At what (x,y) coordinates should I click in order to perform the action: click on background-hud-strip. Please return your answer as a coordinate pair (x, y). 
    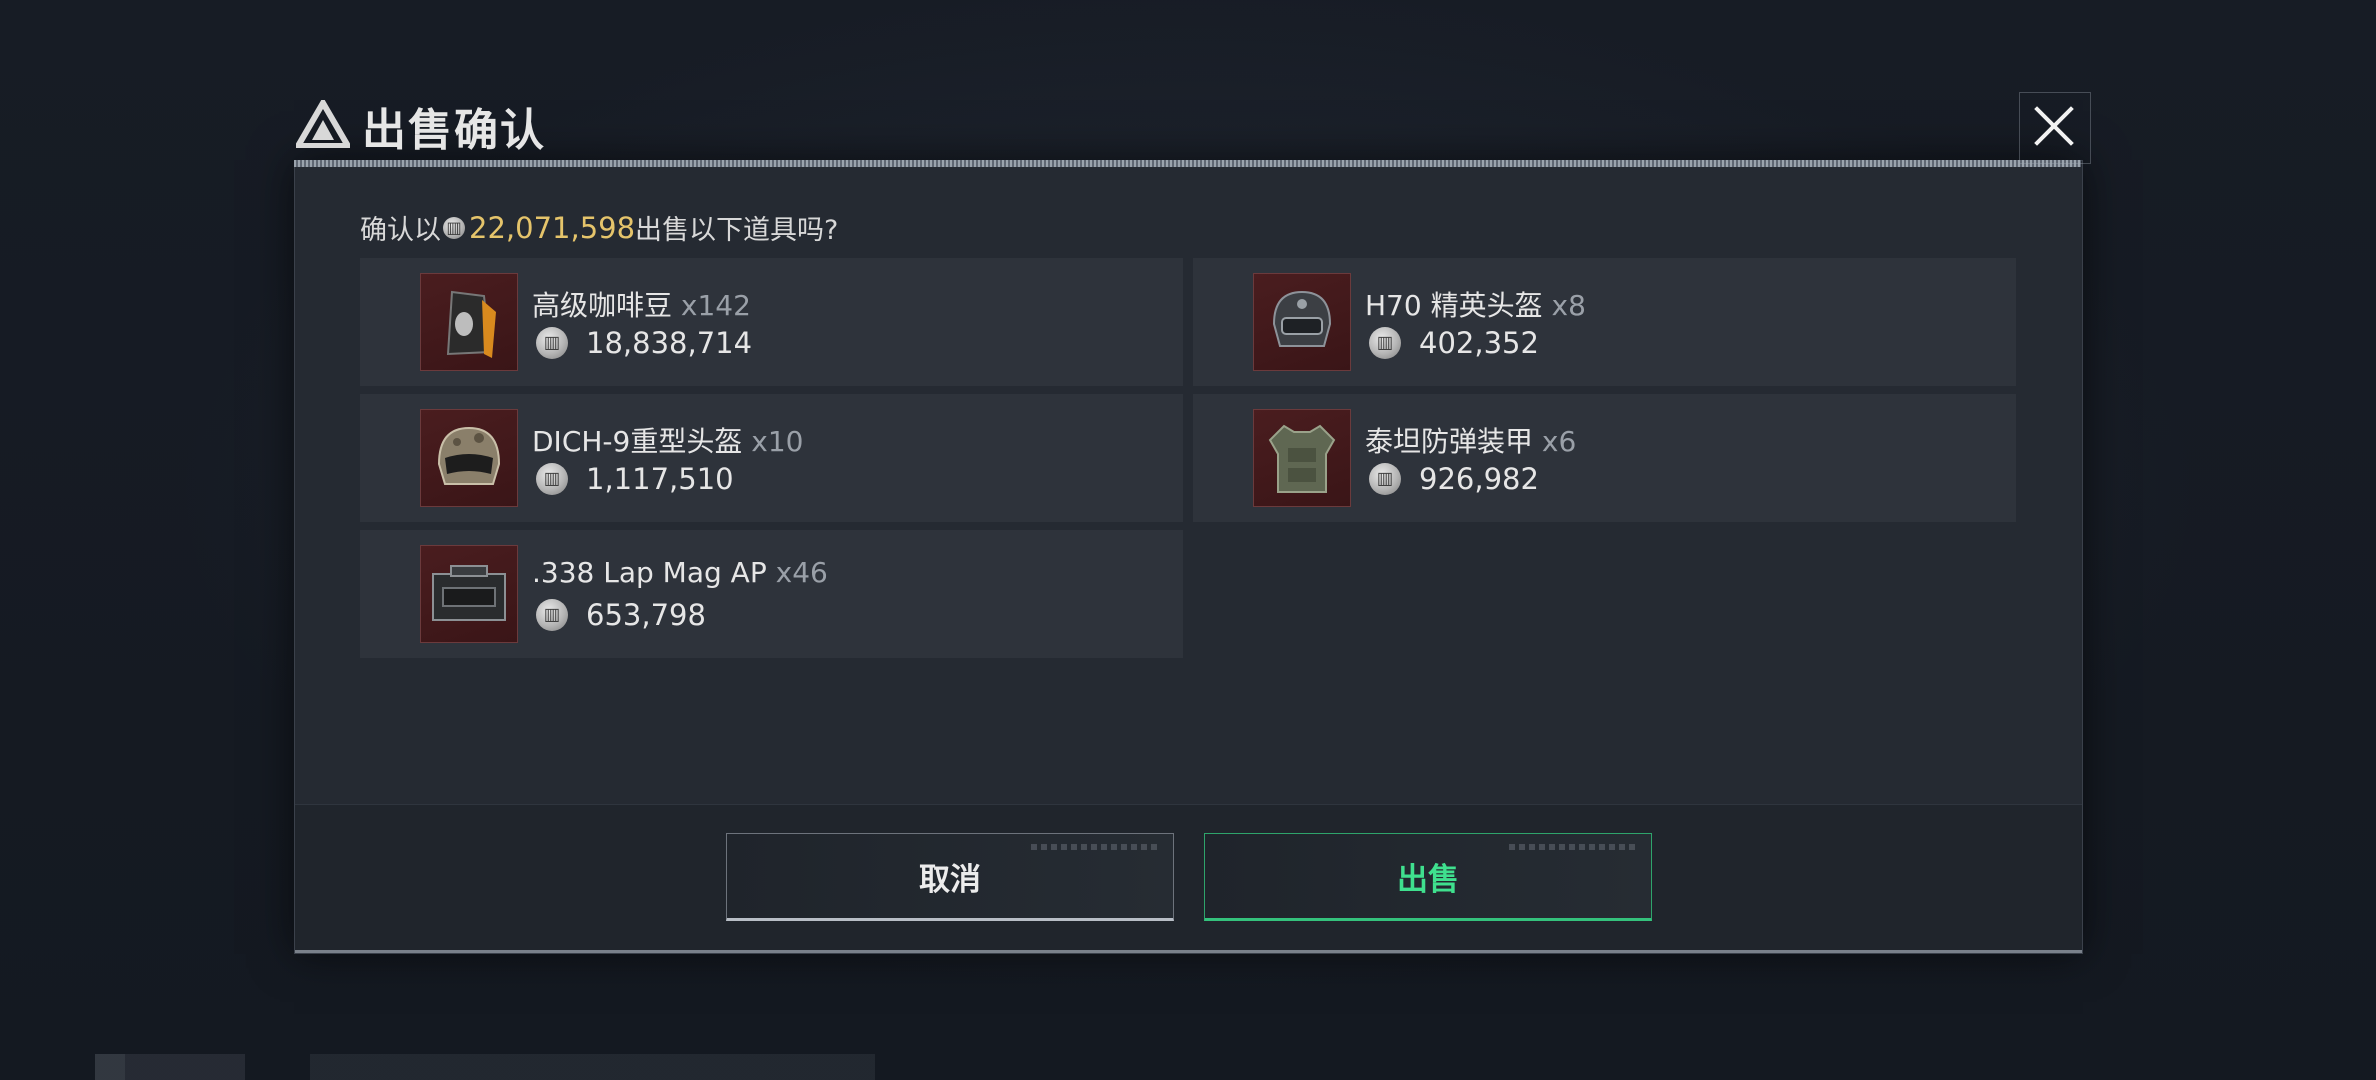
    Looking at the image, I should click on (485, 1067).